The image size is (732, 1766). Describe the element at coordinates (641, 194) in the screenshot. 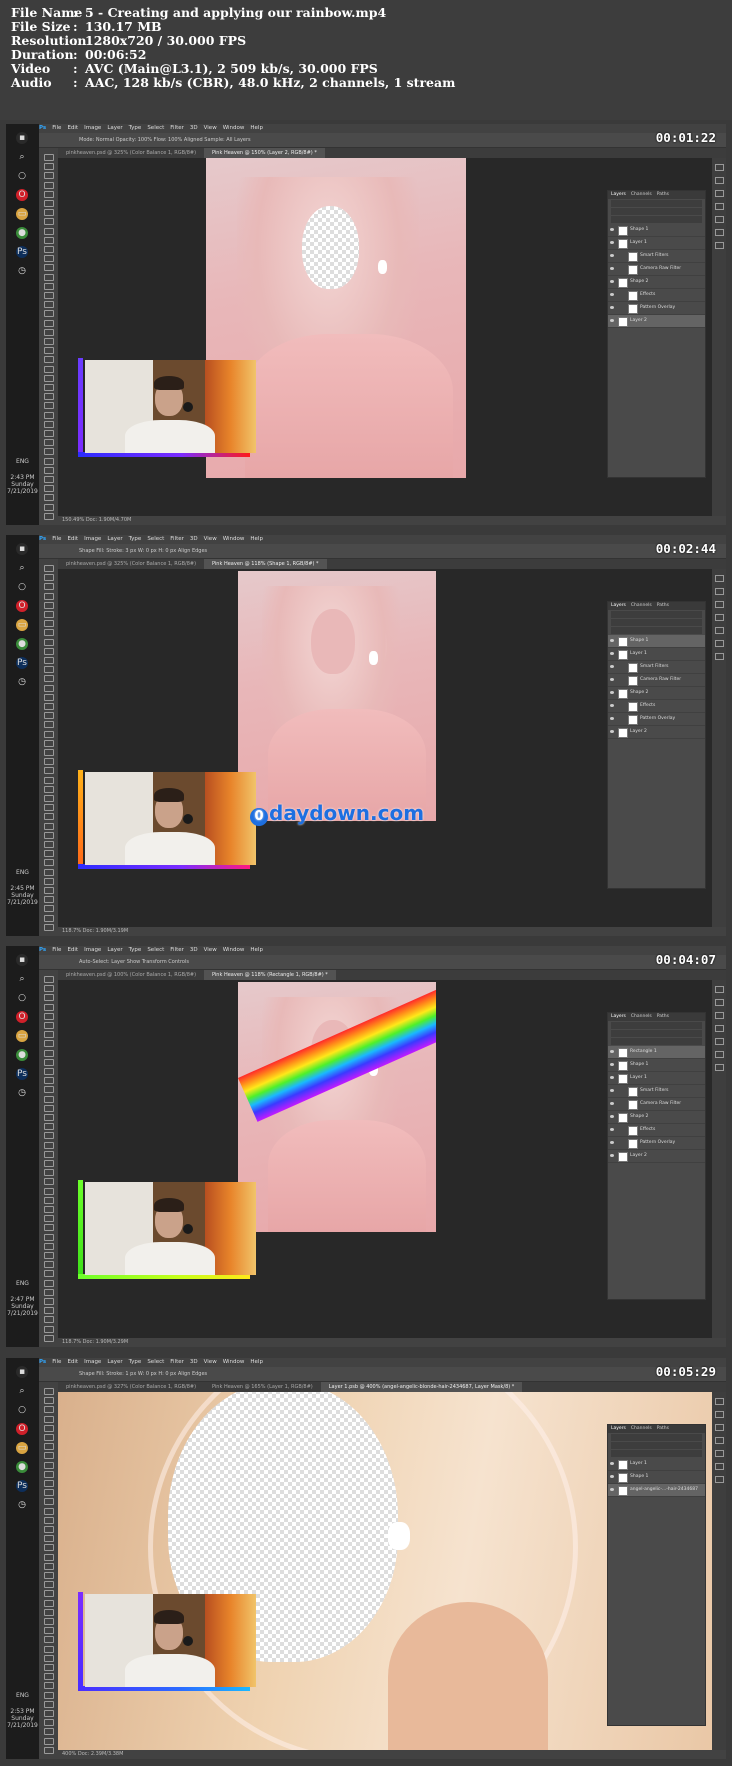

I see `panel-tab: Channels` at that location.